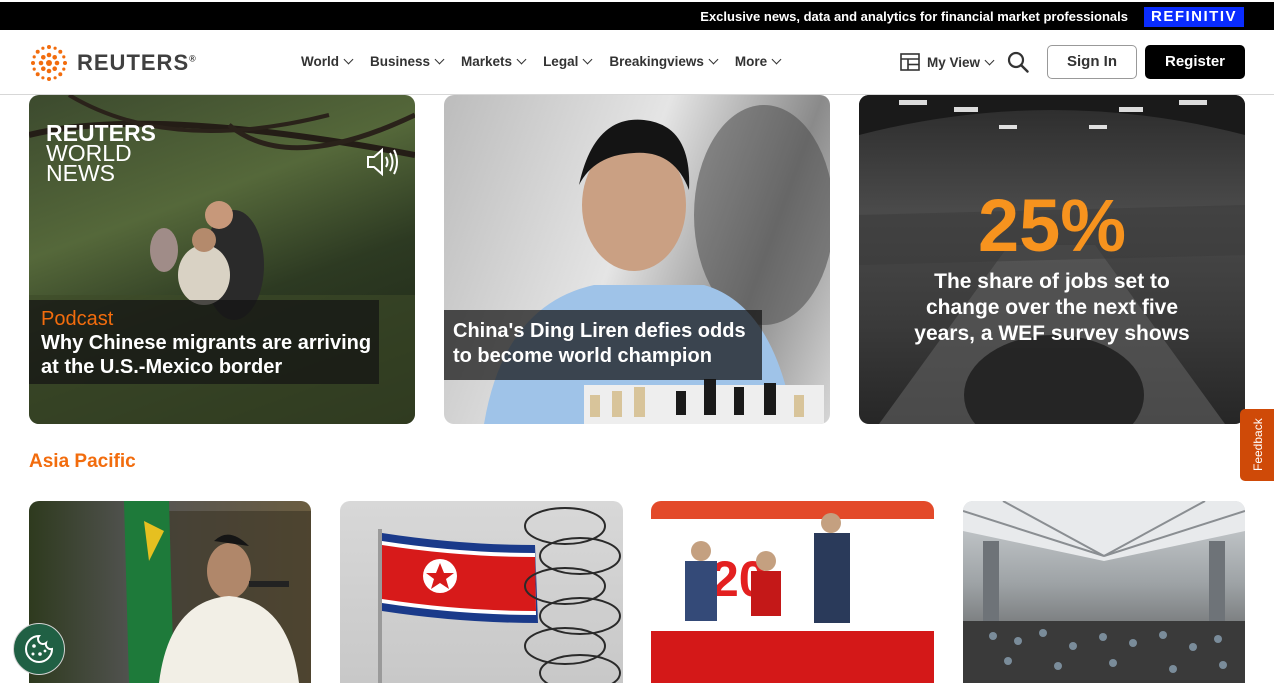 The height and width of the screenshot is (683, 1274). What do you see at coordinates (383, 162) in the screenshot?
I see `audio-icon` at bounding box center [383, 162].